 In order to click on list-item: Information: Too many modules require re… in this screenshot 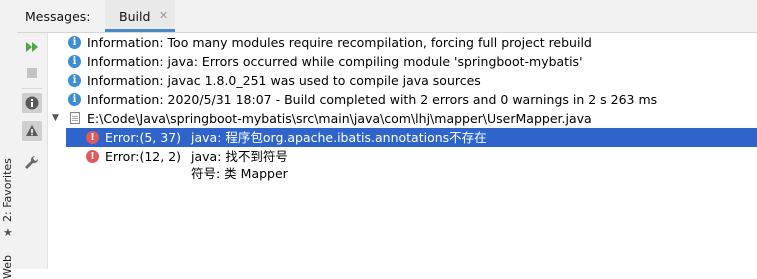, I will do `click(402, 42)`.